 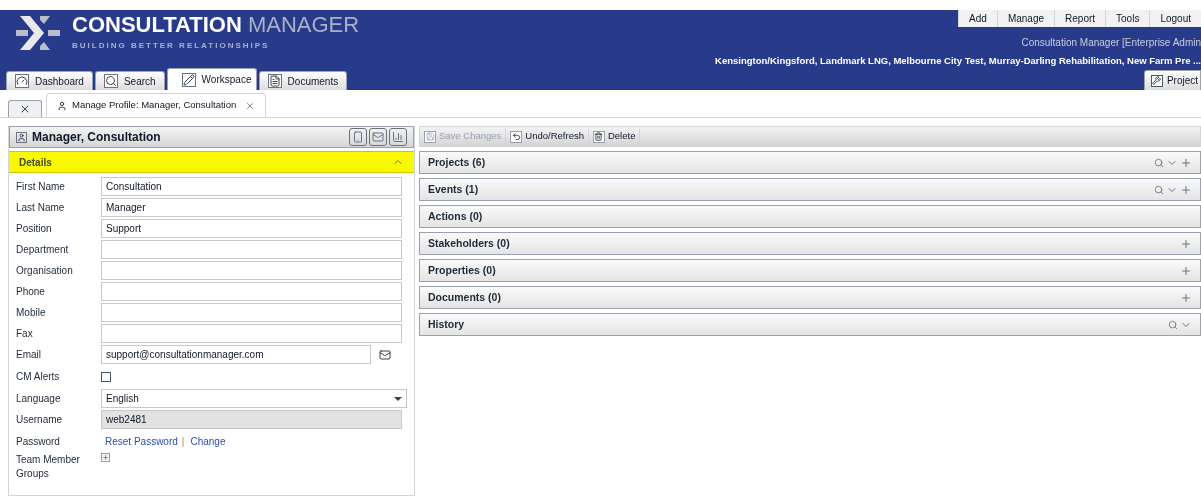 What do you see at coordinates (469, 243) in the screenshot?
I see `section-title: Stakeholders (0)` at bounding box center [469, 243].